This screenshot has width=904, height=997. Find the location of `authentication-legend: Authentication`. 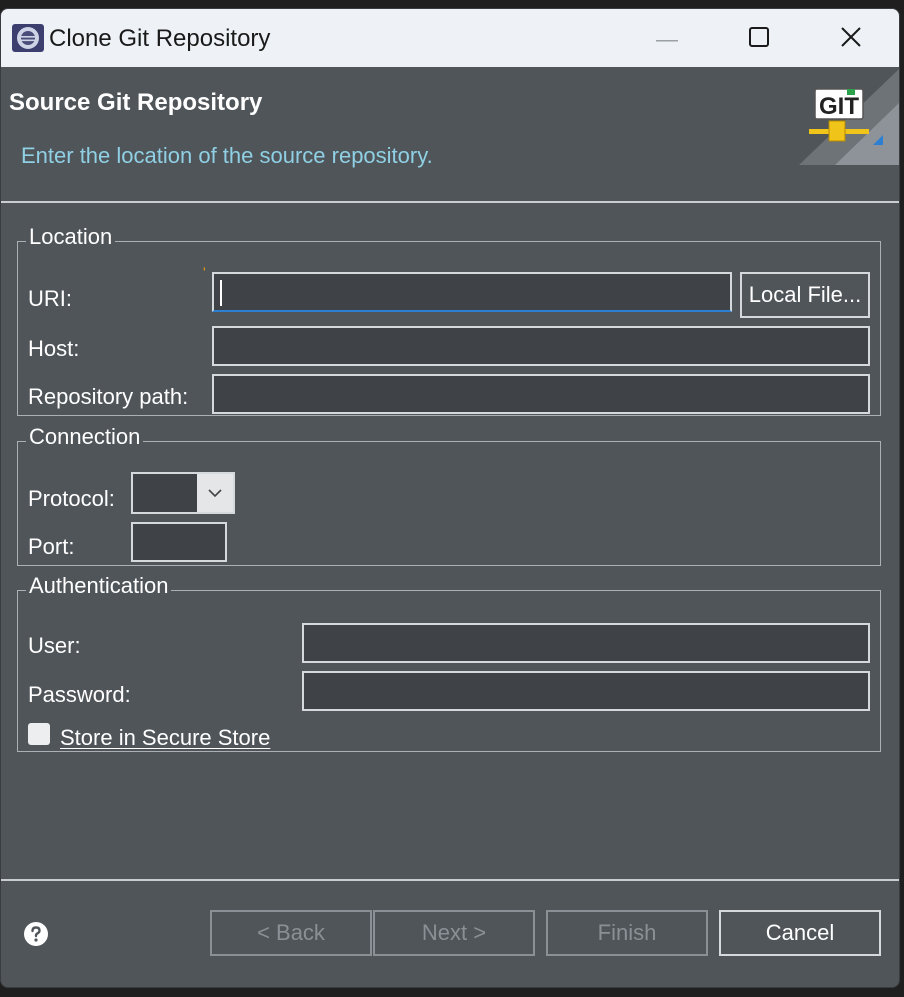

authentication-legend: Authentication is located at coordinates (99, 586).